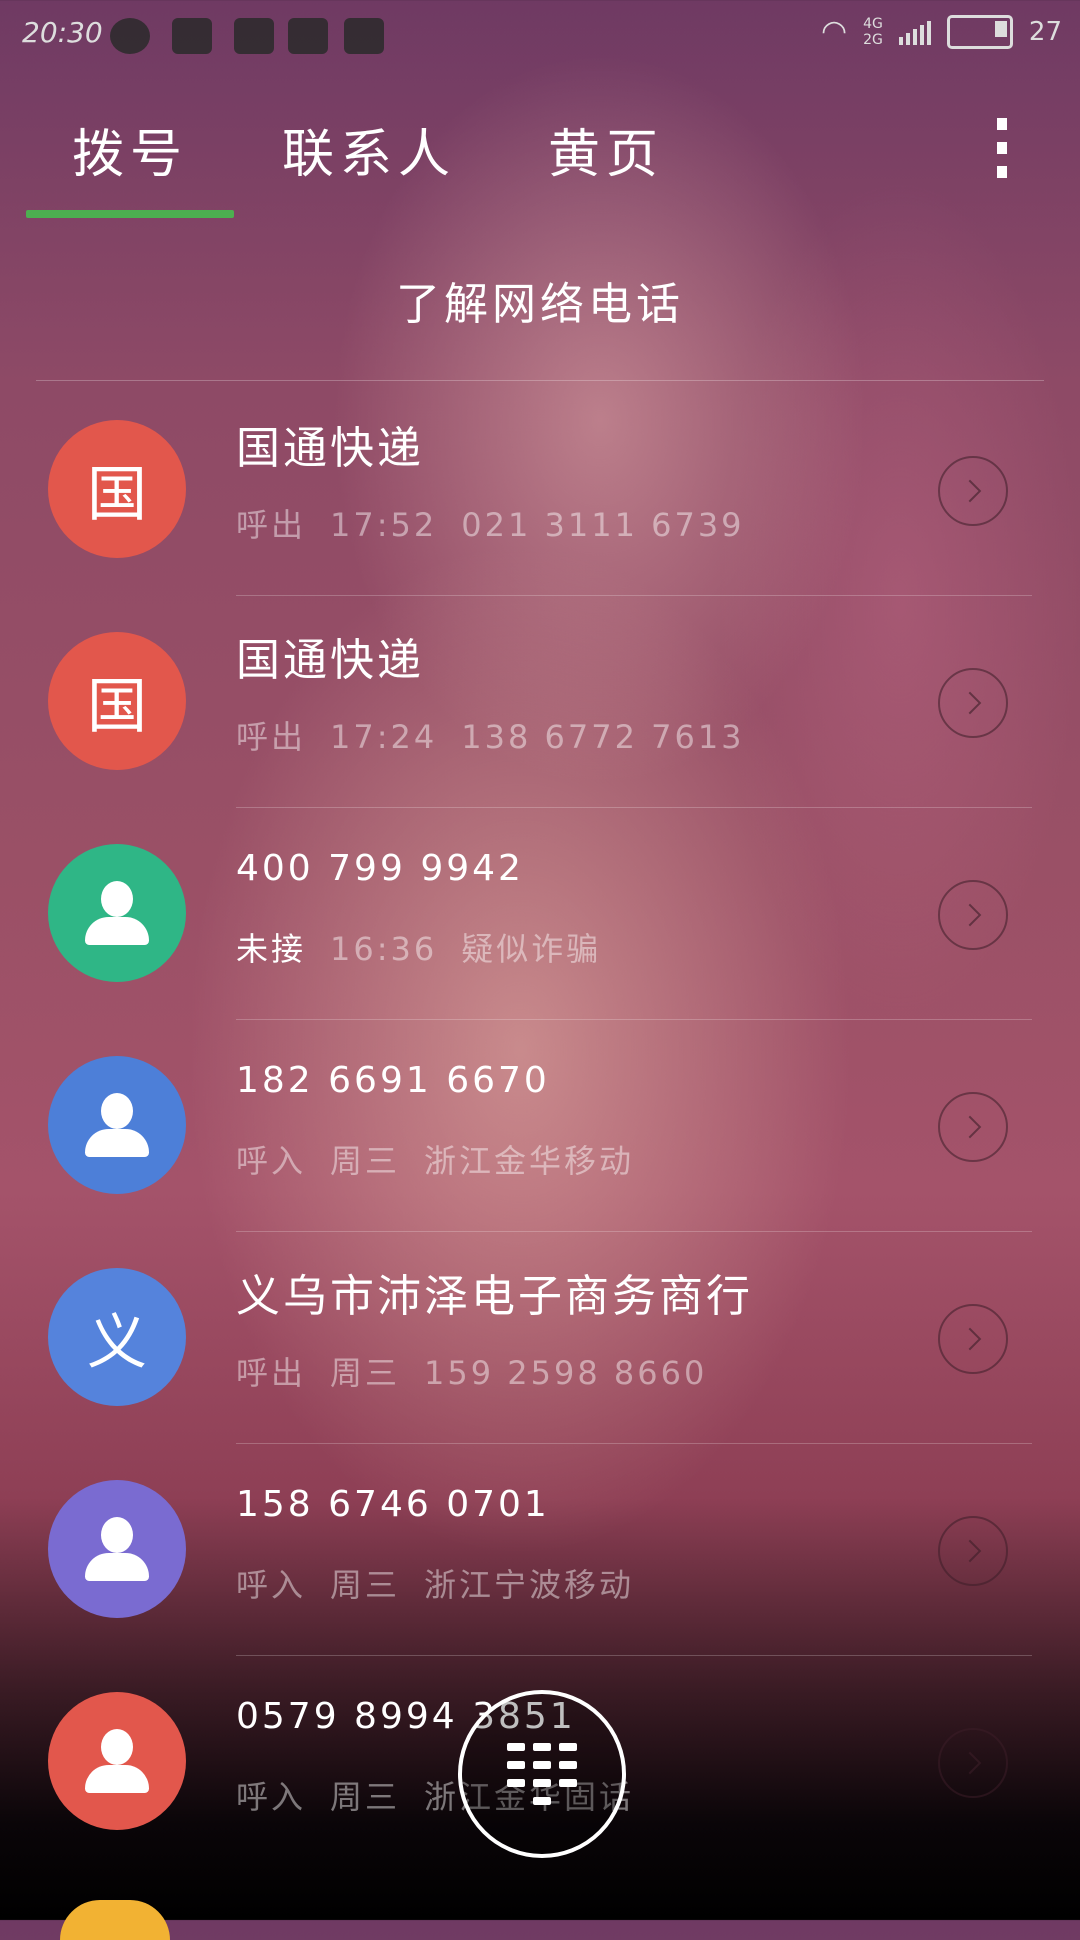 This screenshot has height=1940, width=1080. Describe the element at coordinates (62, 32) in the screenshot. I see `status-time: 20:30` at that location.